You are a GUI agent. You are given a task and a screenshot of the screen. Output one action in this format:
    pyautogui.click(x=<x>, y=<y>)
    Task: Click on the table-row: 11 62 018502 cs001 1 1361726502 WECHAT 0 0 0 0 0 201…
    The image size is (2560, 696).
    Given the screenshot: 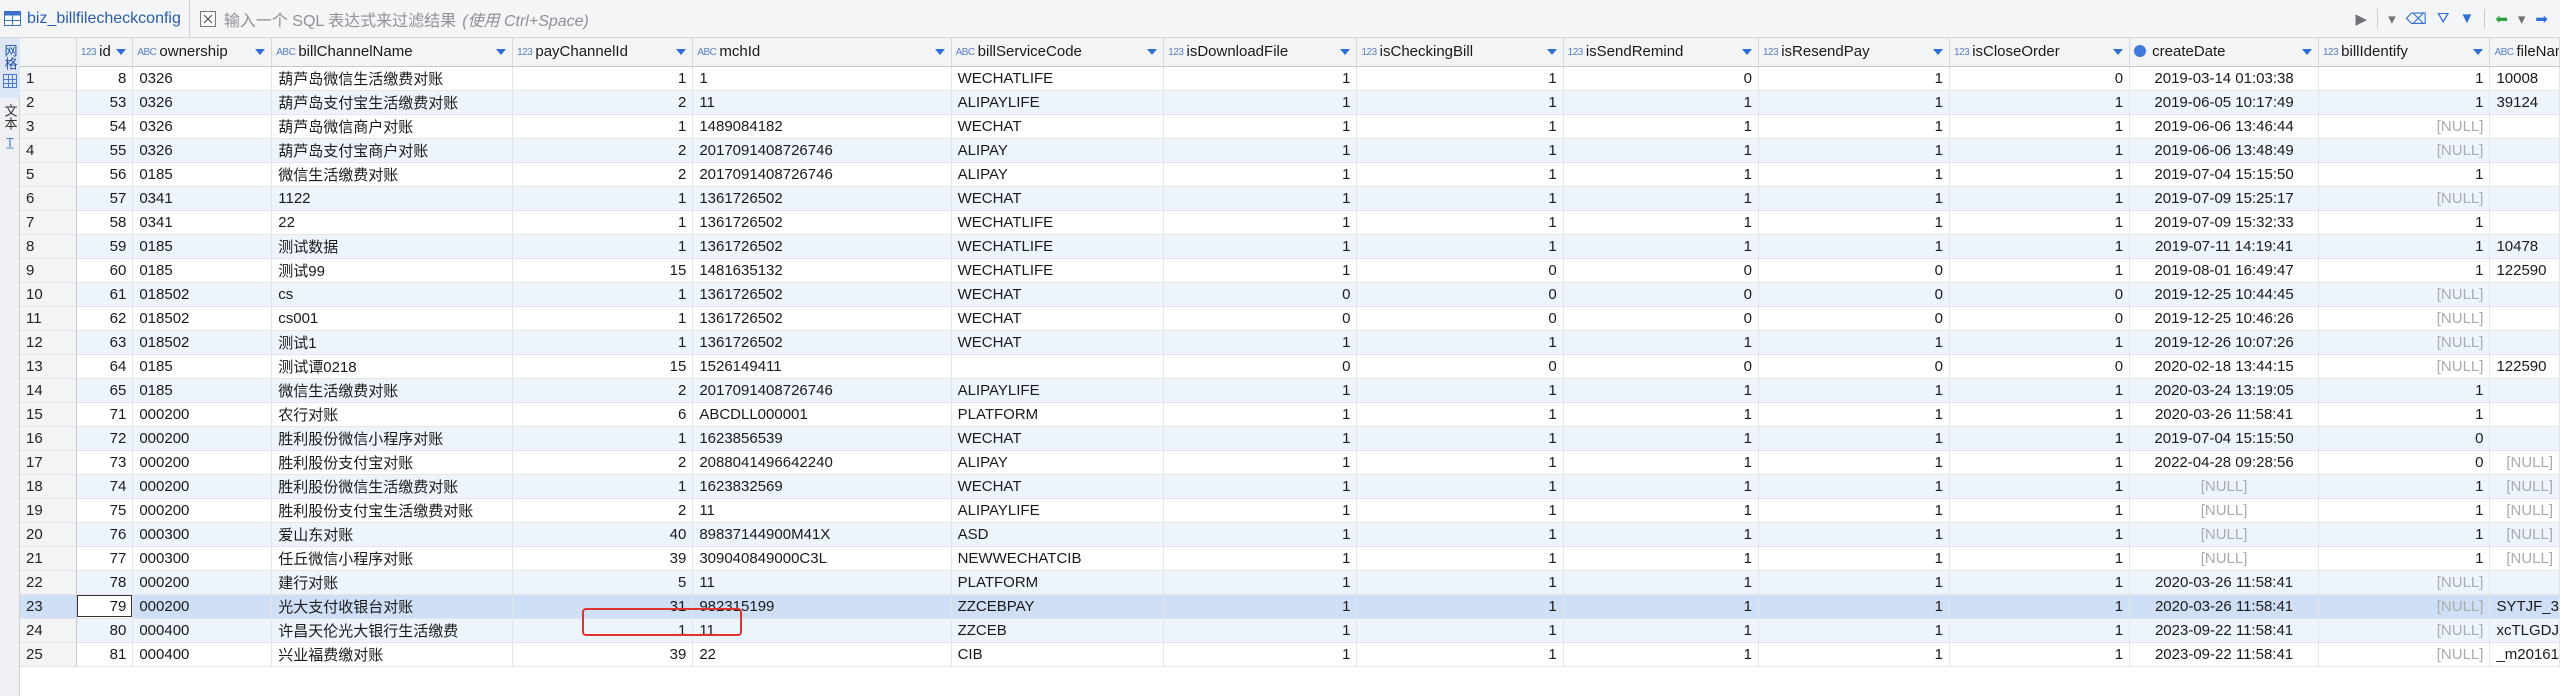 What is the action you would take?
    pyautogui.click(x=1290, y=318)
    